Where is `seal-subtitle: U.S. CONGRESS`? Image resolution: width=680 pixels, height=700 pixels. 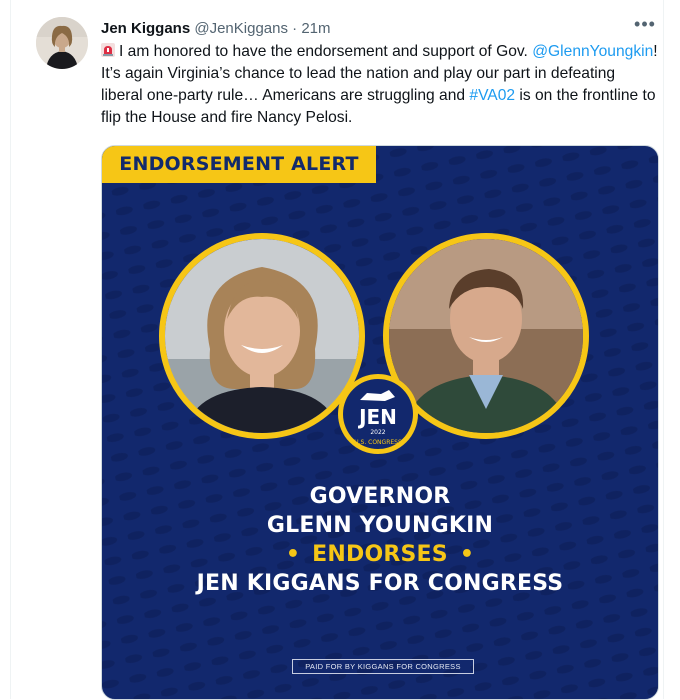
seal-subtitle: U.S. CONGRESS is located at coordinates (378, 442).